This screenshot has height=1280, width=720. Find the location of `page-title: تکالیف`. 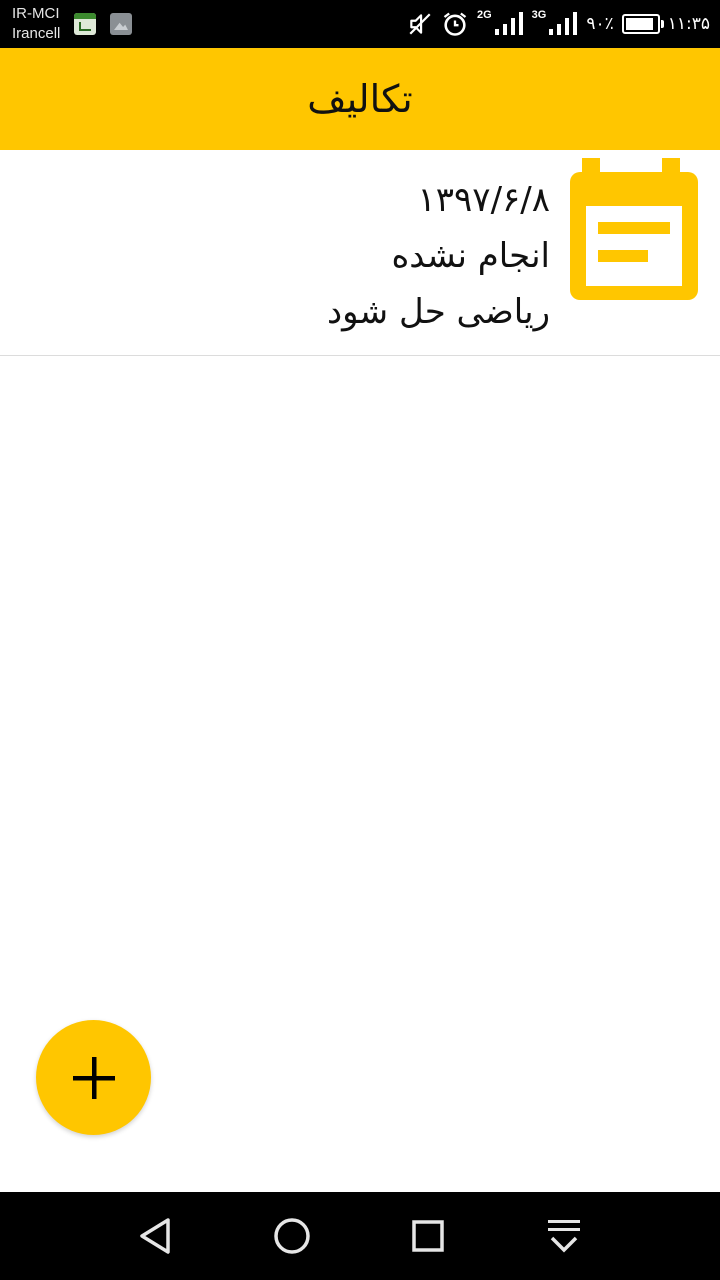

page-title: تکالیف is located at coordinates (360, 99).